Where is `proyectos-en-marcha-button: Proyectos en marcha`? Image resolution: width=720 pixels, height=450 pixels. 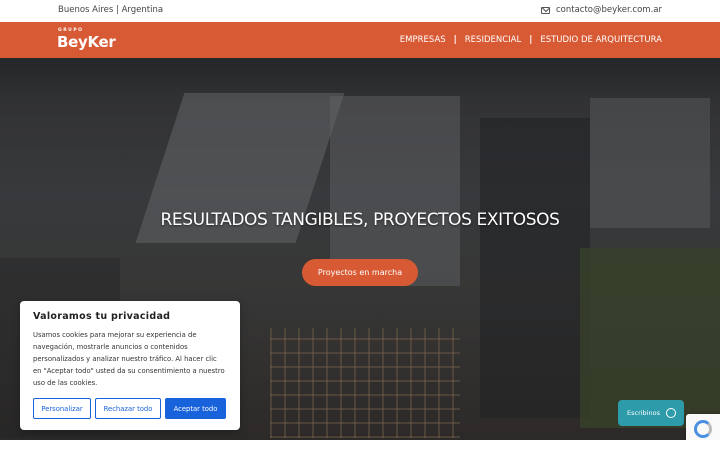
proyectos-en-marcha-button: Proyectos en marcha is located at coordinates (360, 272).